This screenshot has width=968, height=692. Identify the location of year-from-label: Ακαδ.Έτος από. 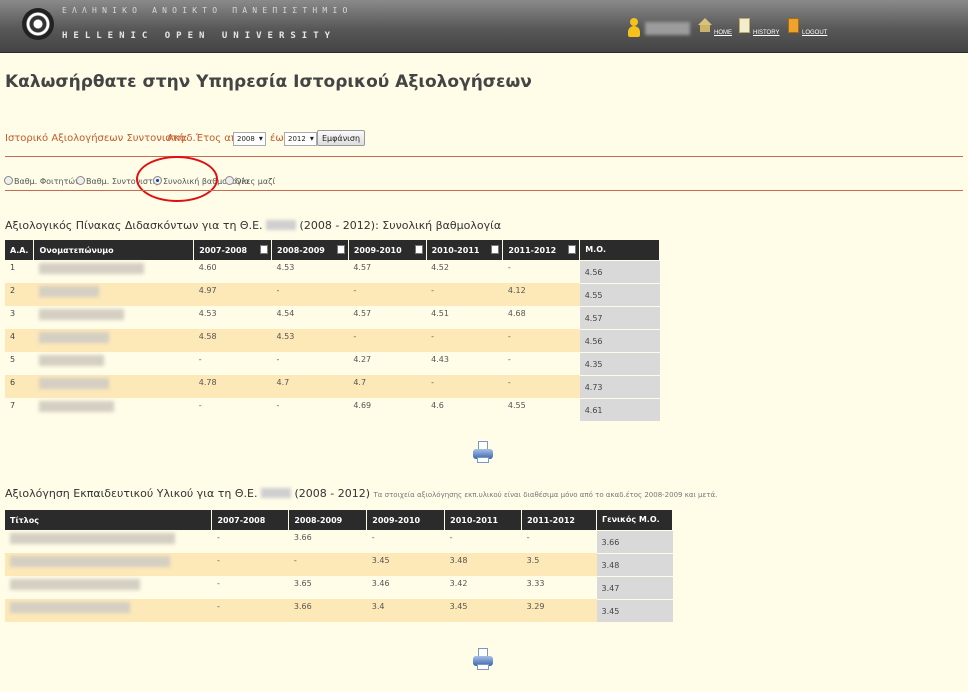
(205, 138).